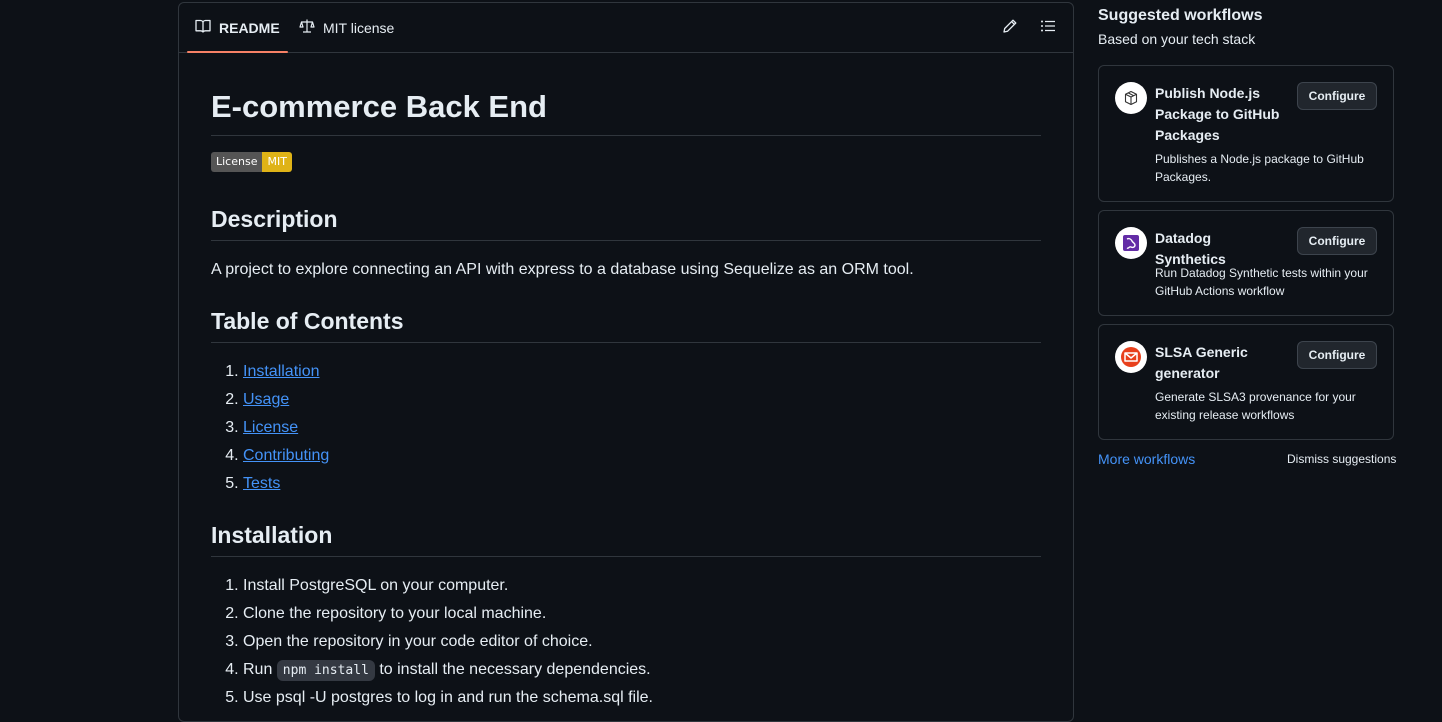 The width and height of the screenshot is (1442, 722). Describe the element at coordinates (448, 586) in the screenshot. I see `list-item: Install PostgreSQL on your computer.` at that location.